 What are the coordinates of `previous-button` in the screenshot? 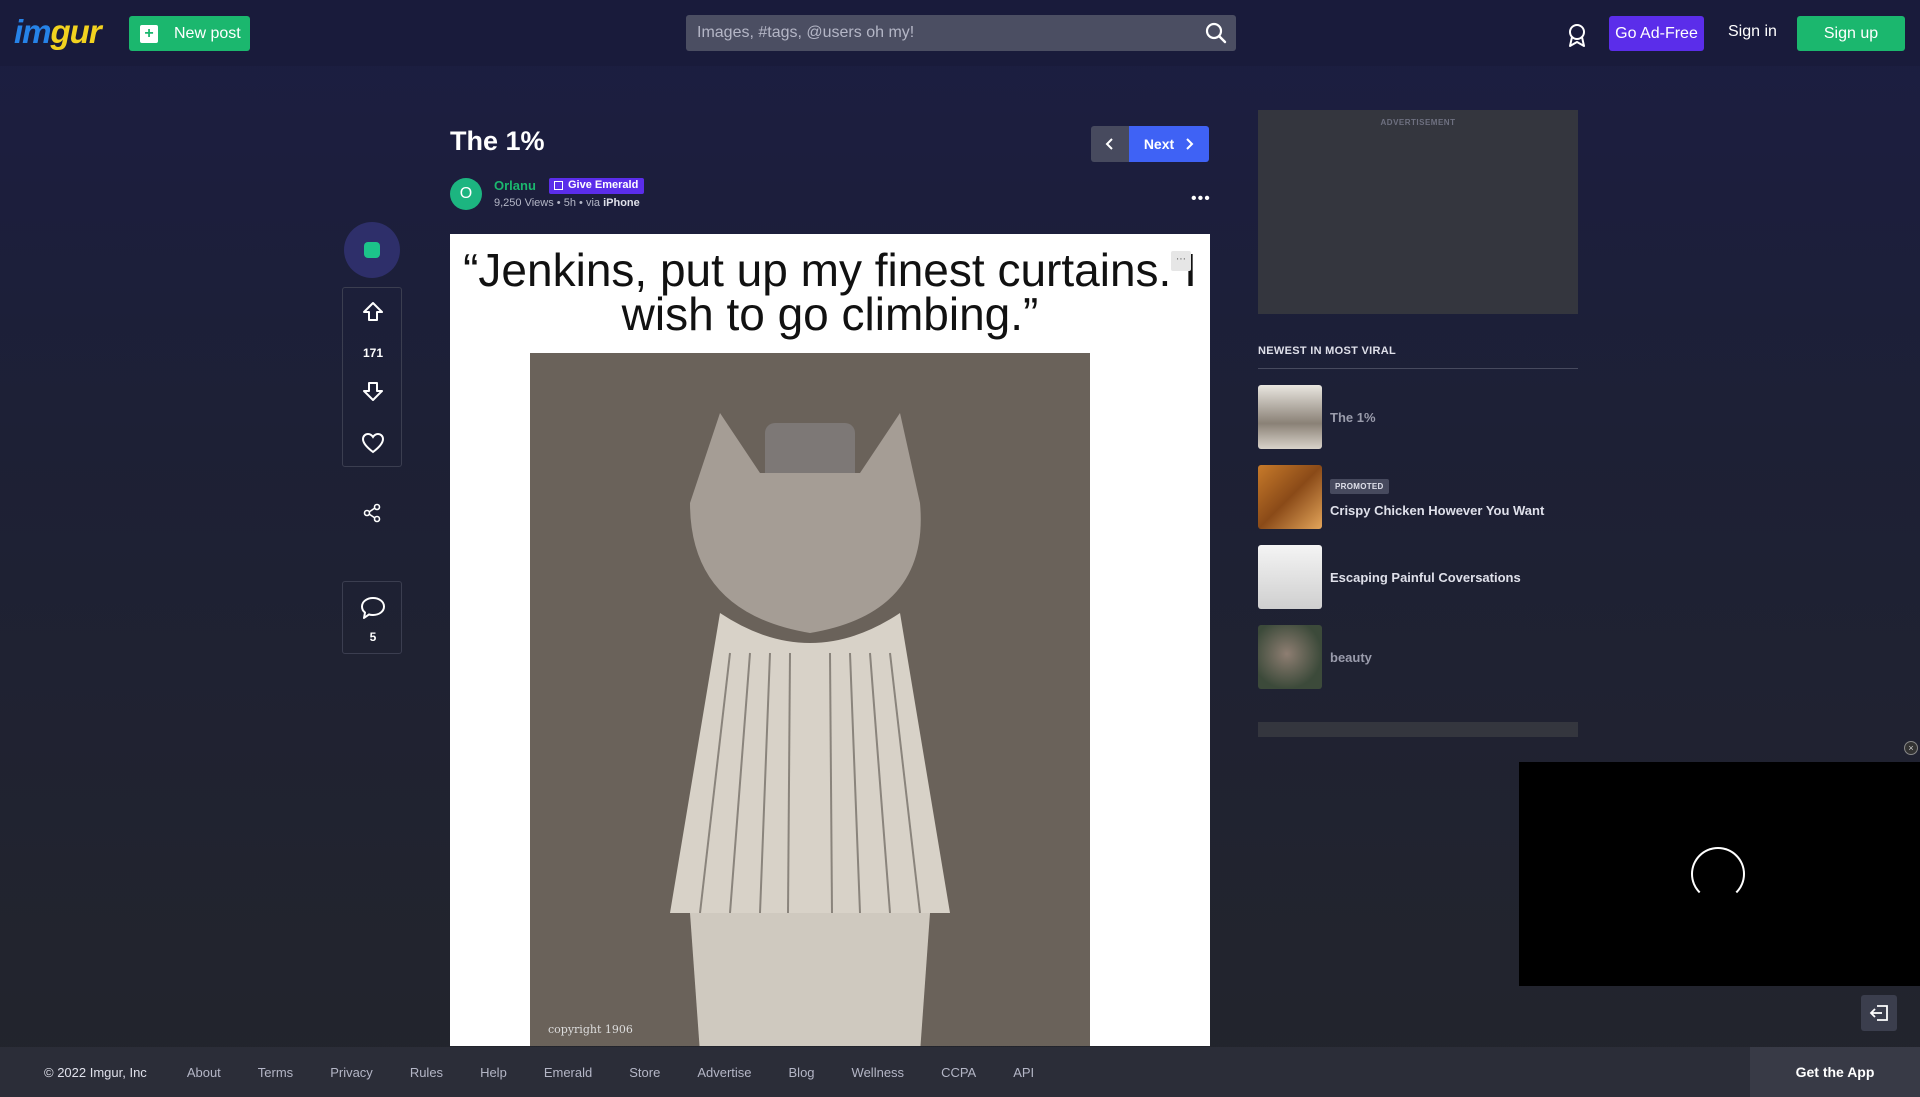 It's located at (1110, 144).